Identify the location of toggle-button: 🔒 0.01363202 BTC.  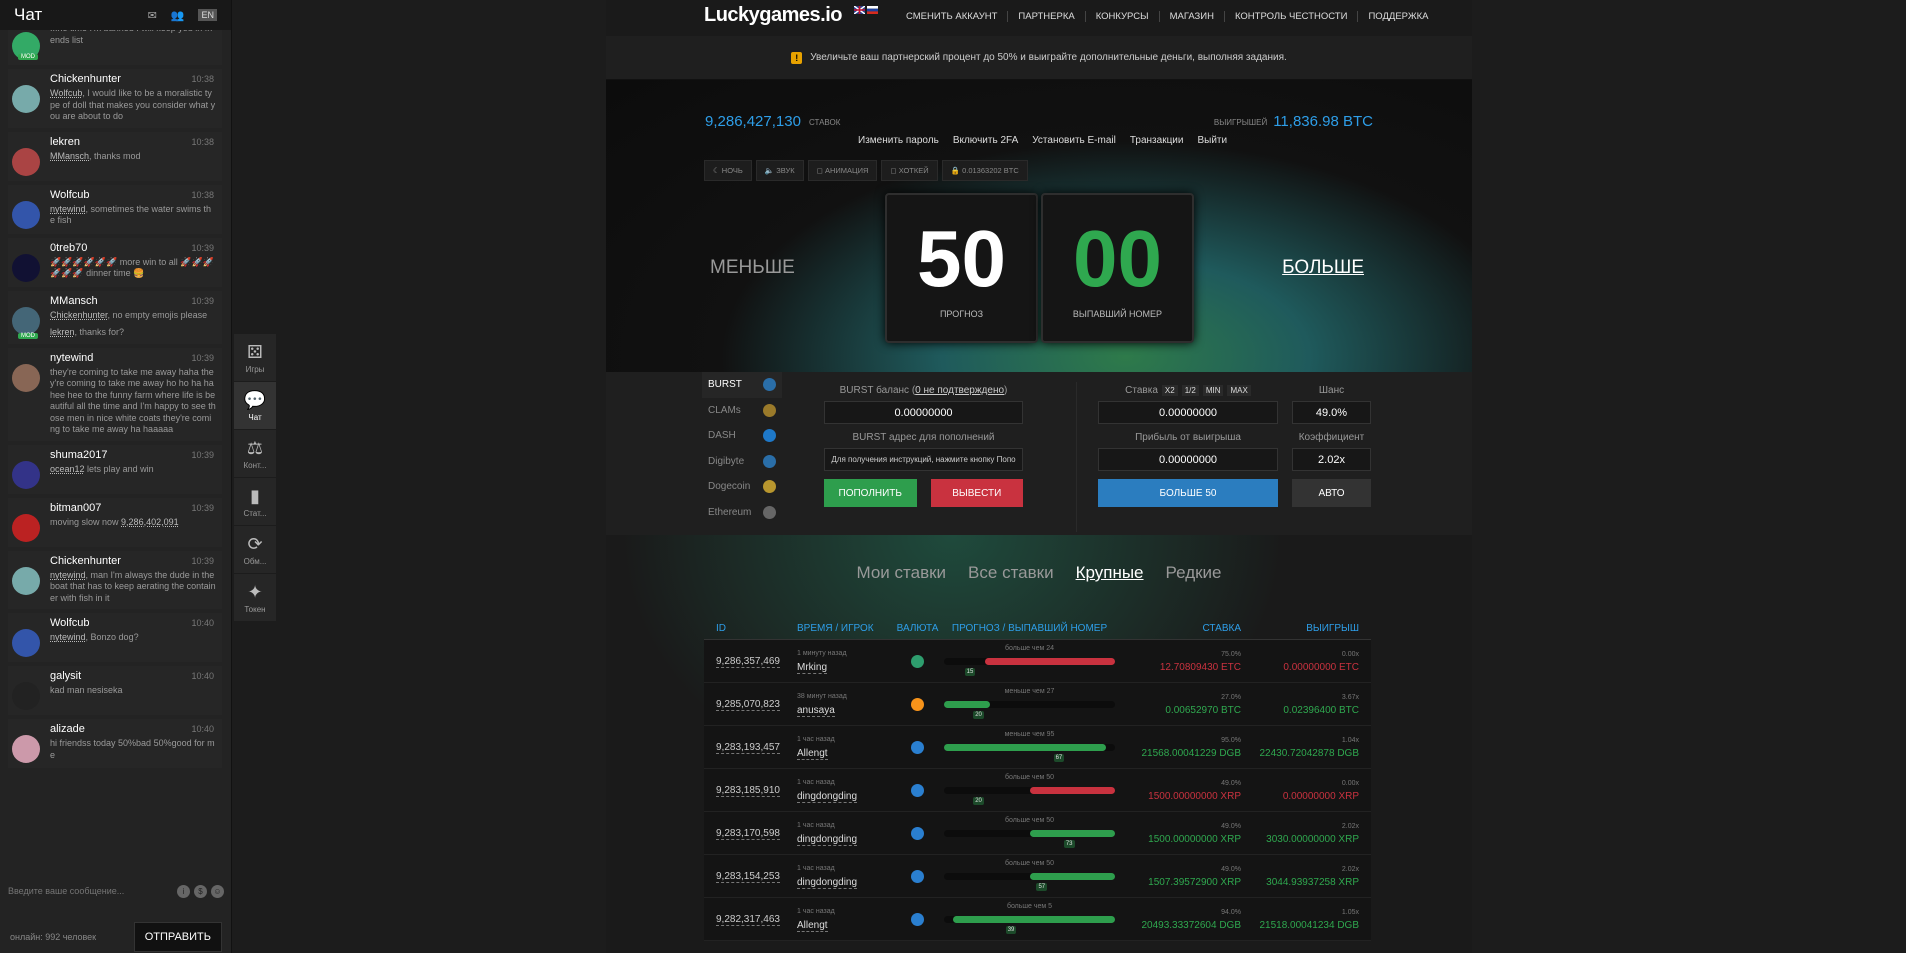
(984, 170).